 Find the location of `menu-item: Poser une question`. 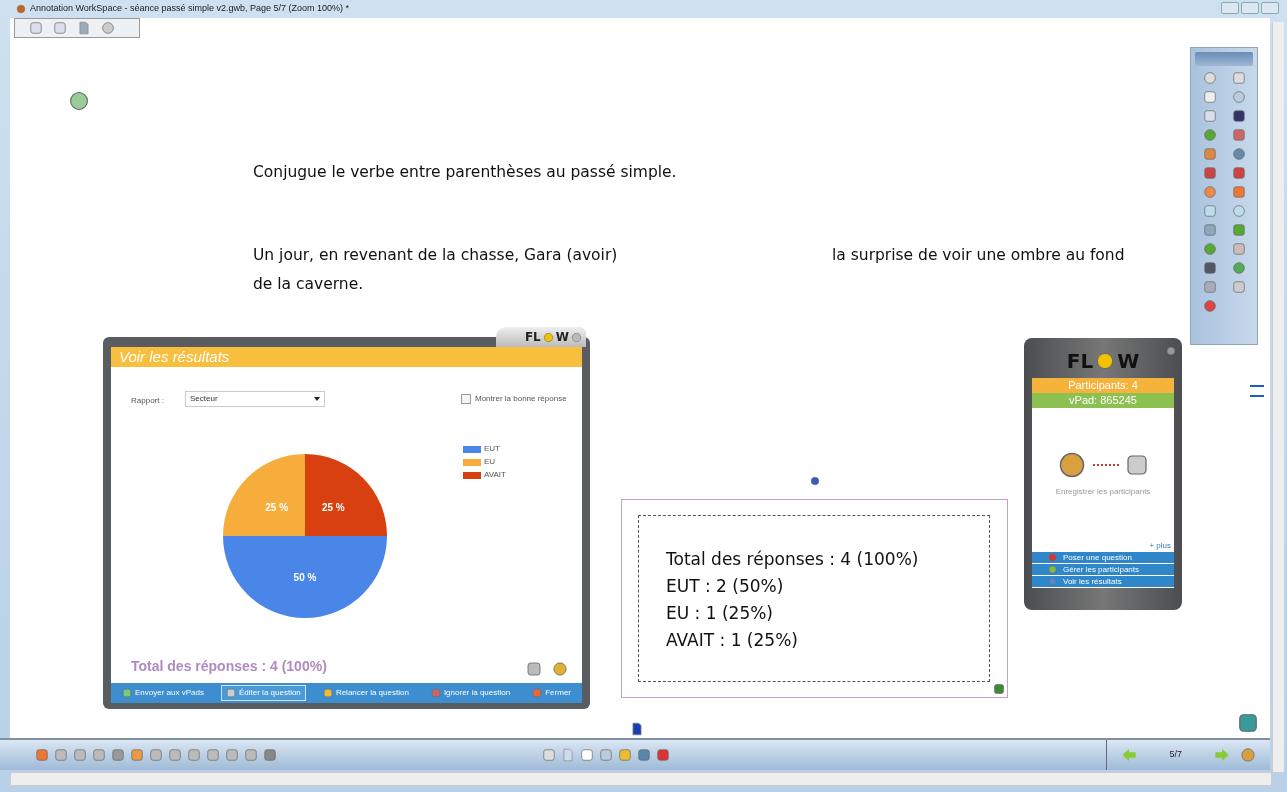

menu-item: Poser une question is located at coordinates (1103, 558).